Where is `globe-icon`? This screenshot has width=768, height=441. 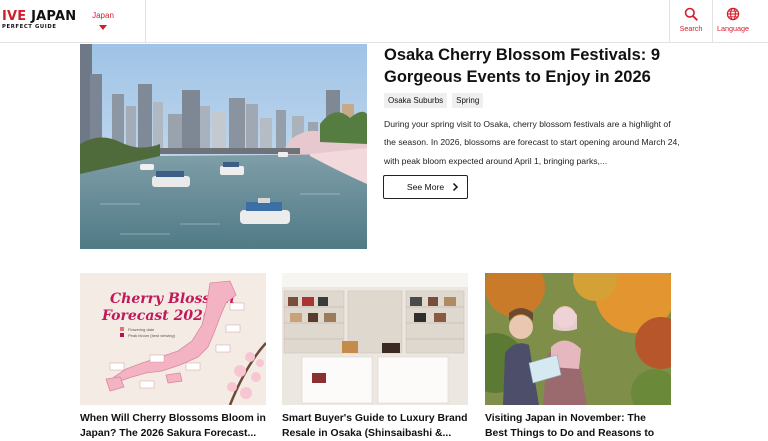 globe-icon is located at coordinates (733, 14).